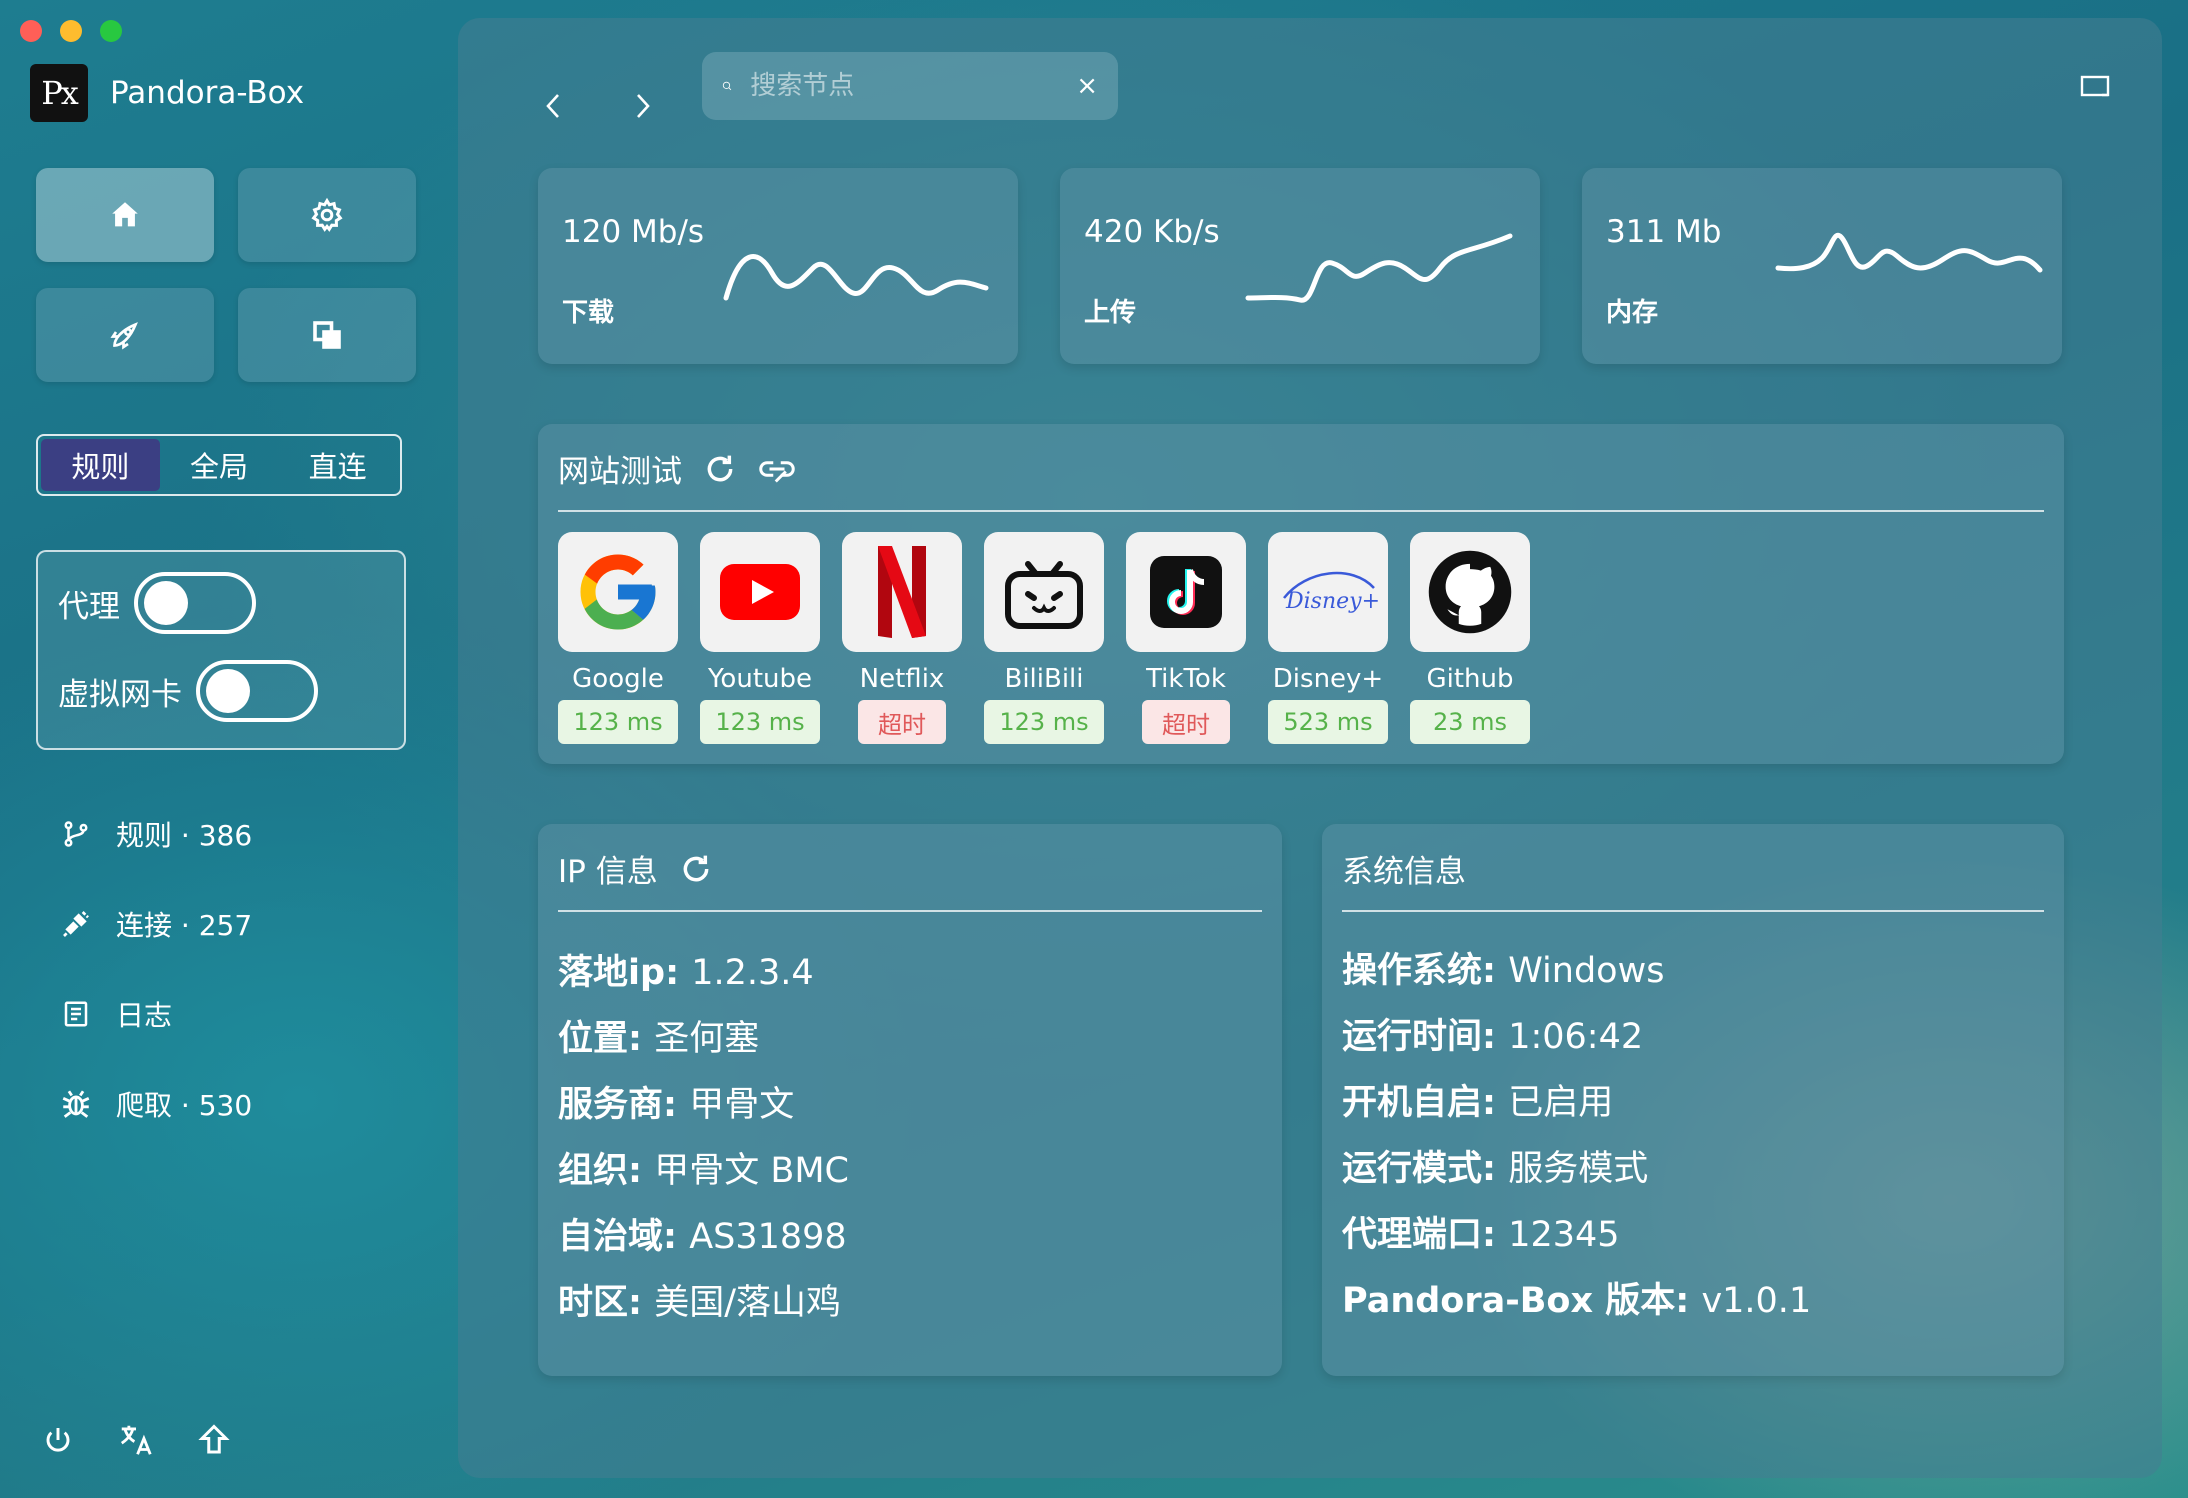 The height and width of the screenshot is (1498, 2188). Describe the element at coordinates (676, 1105) in the screenshot. I see `ip-info-row: 服务商: 甲骨文` at that location.